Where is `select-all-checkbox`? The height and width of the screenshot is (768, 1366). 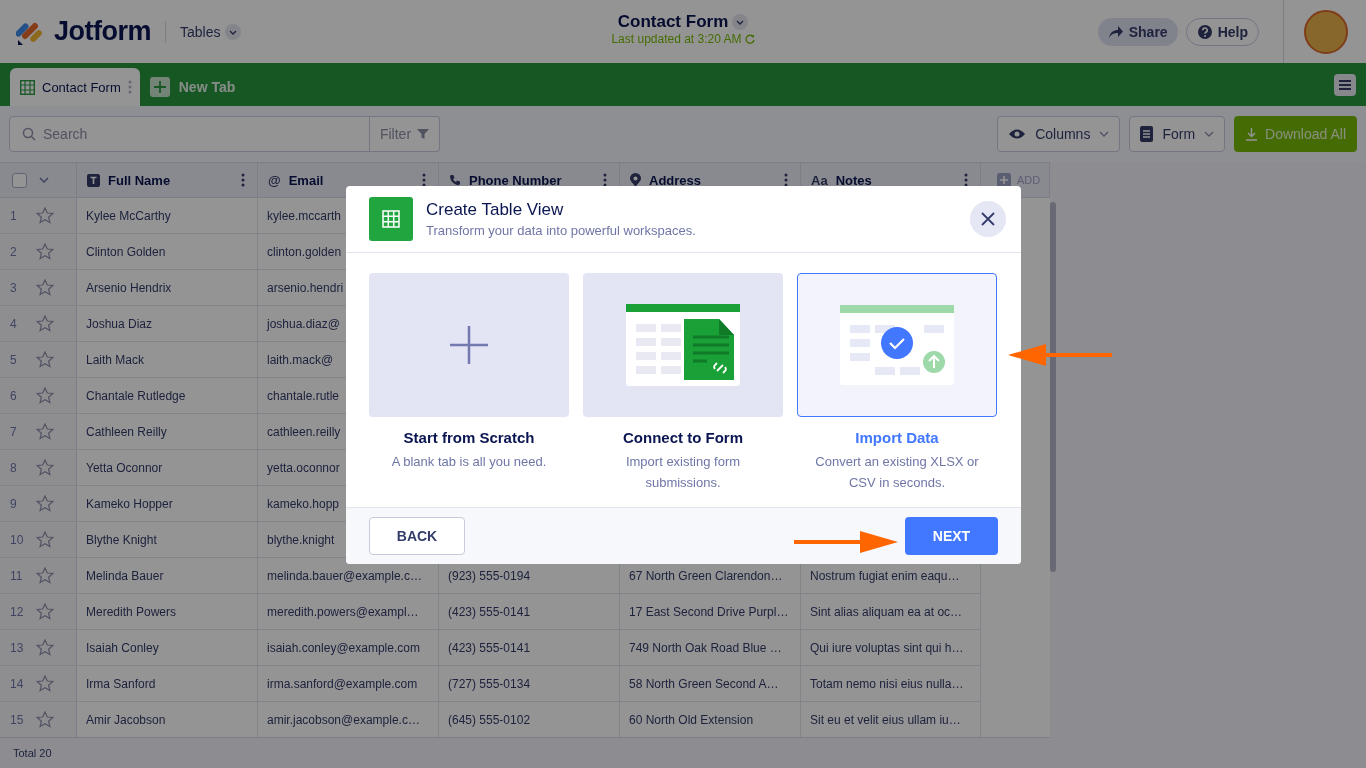
select-all-checkbox is located at coordinates (19, 180).